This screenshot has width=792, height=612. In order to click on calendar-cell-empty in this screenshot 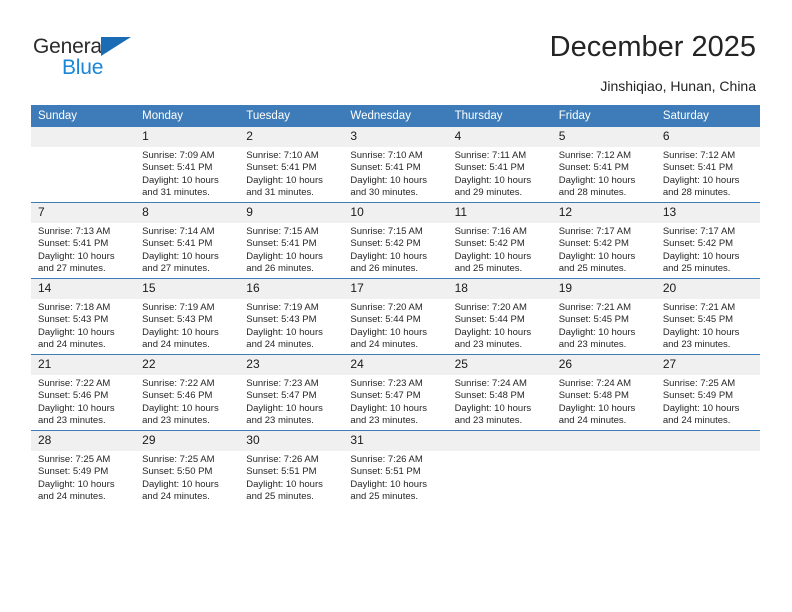, I will do `click(499, 468)`.